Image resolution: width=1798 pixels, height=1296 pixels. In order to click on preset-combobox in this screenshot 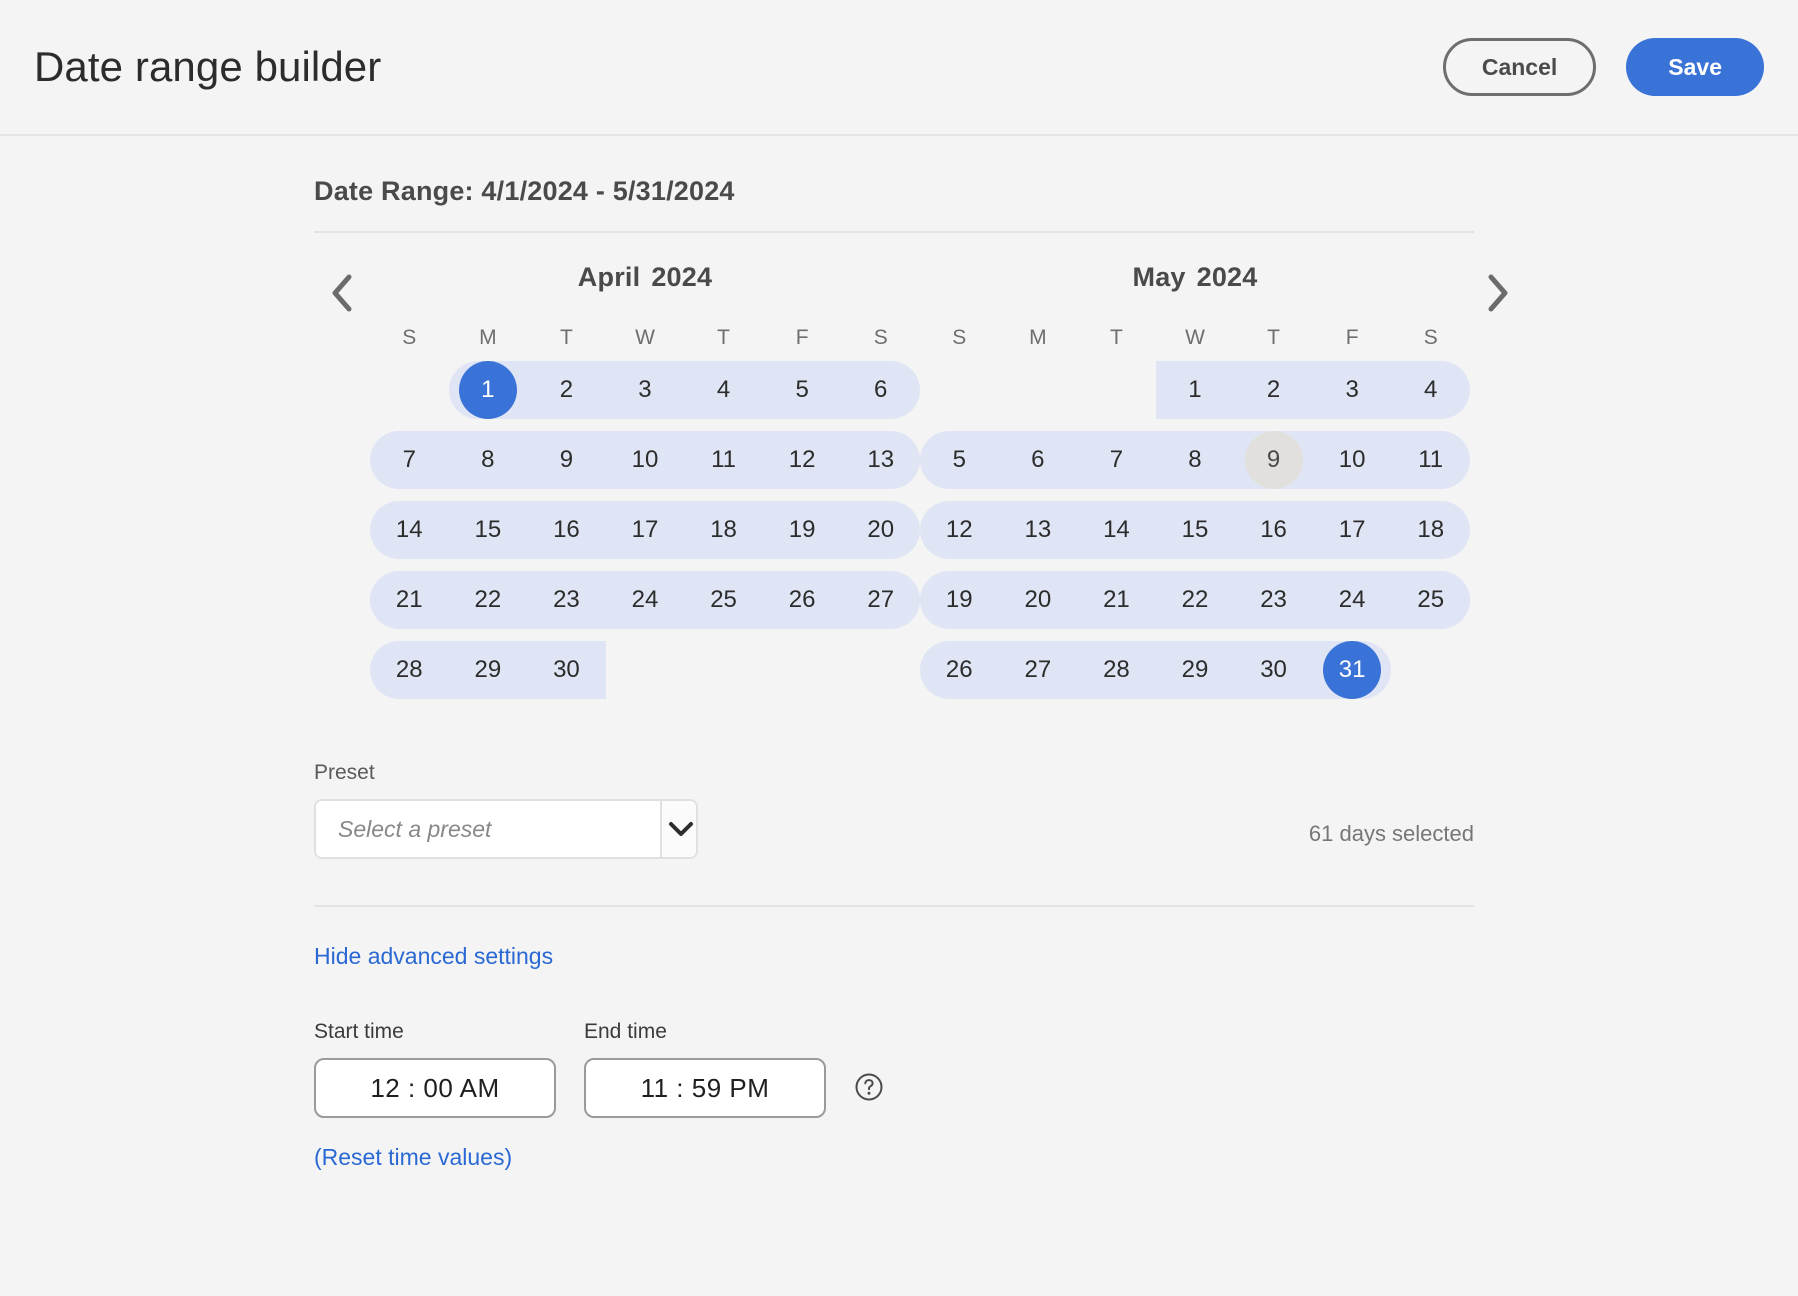, I will do `click(506, 829)`.